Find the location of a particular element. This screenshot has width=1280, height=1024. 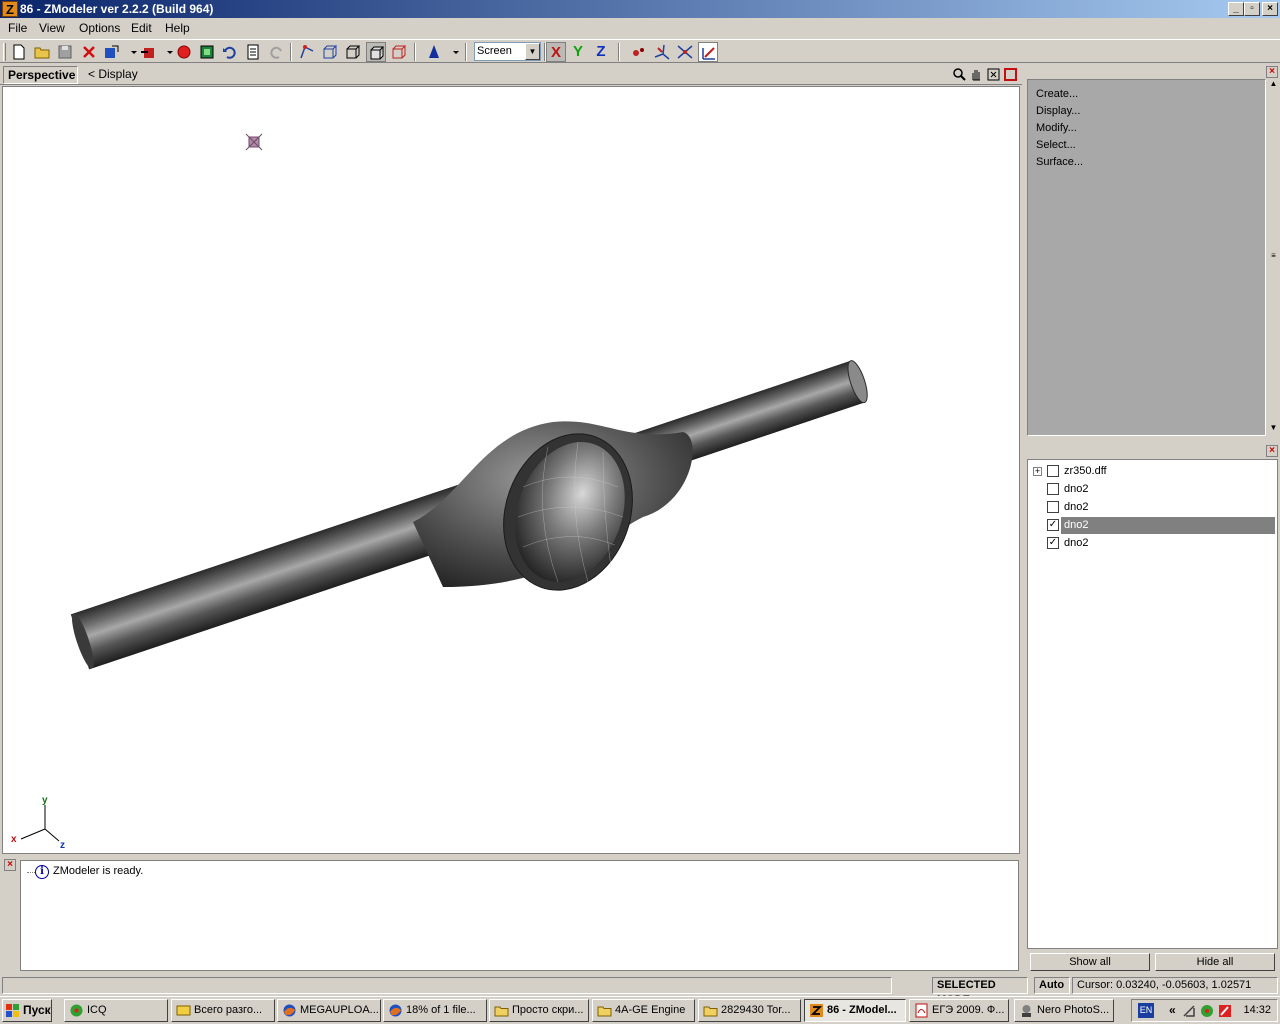

shaded-mode-icon is located at coordinates (399, 52).